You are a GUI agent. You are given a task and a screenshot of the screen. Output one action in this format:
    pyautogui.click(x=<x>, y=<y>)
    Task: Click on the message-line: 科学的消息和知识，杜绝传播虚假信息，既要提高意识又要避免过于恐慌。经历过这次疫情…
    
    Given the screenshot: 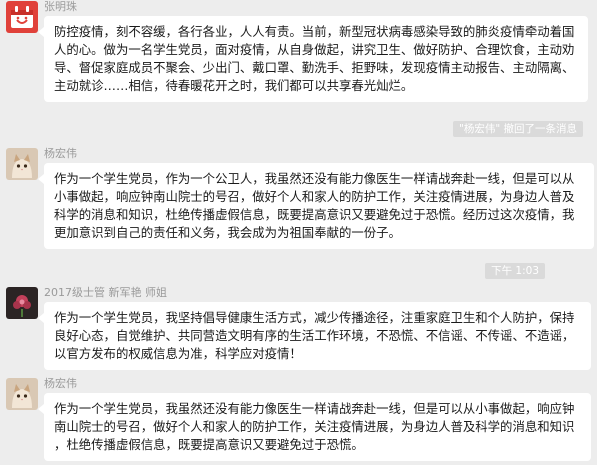 What is the action you would take?
    pyautogui.click(x=314, y=214)
    